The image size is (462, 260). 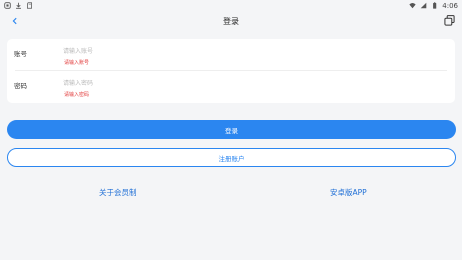 I want to click on password-row: 密码 请输入密码, so click(x=231, y=87).